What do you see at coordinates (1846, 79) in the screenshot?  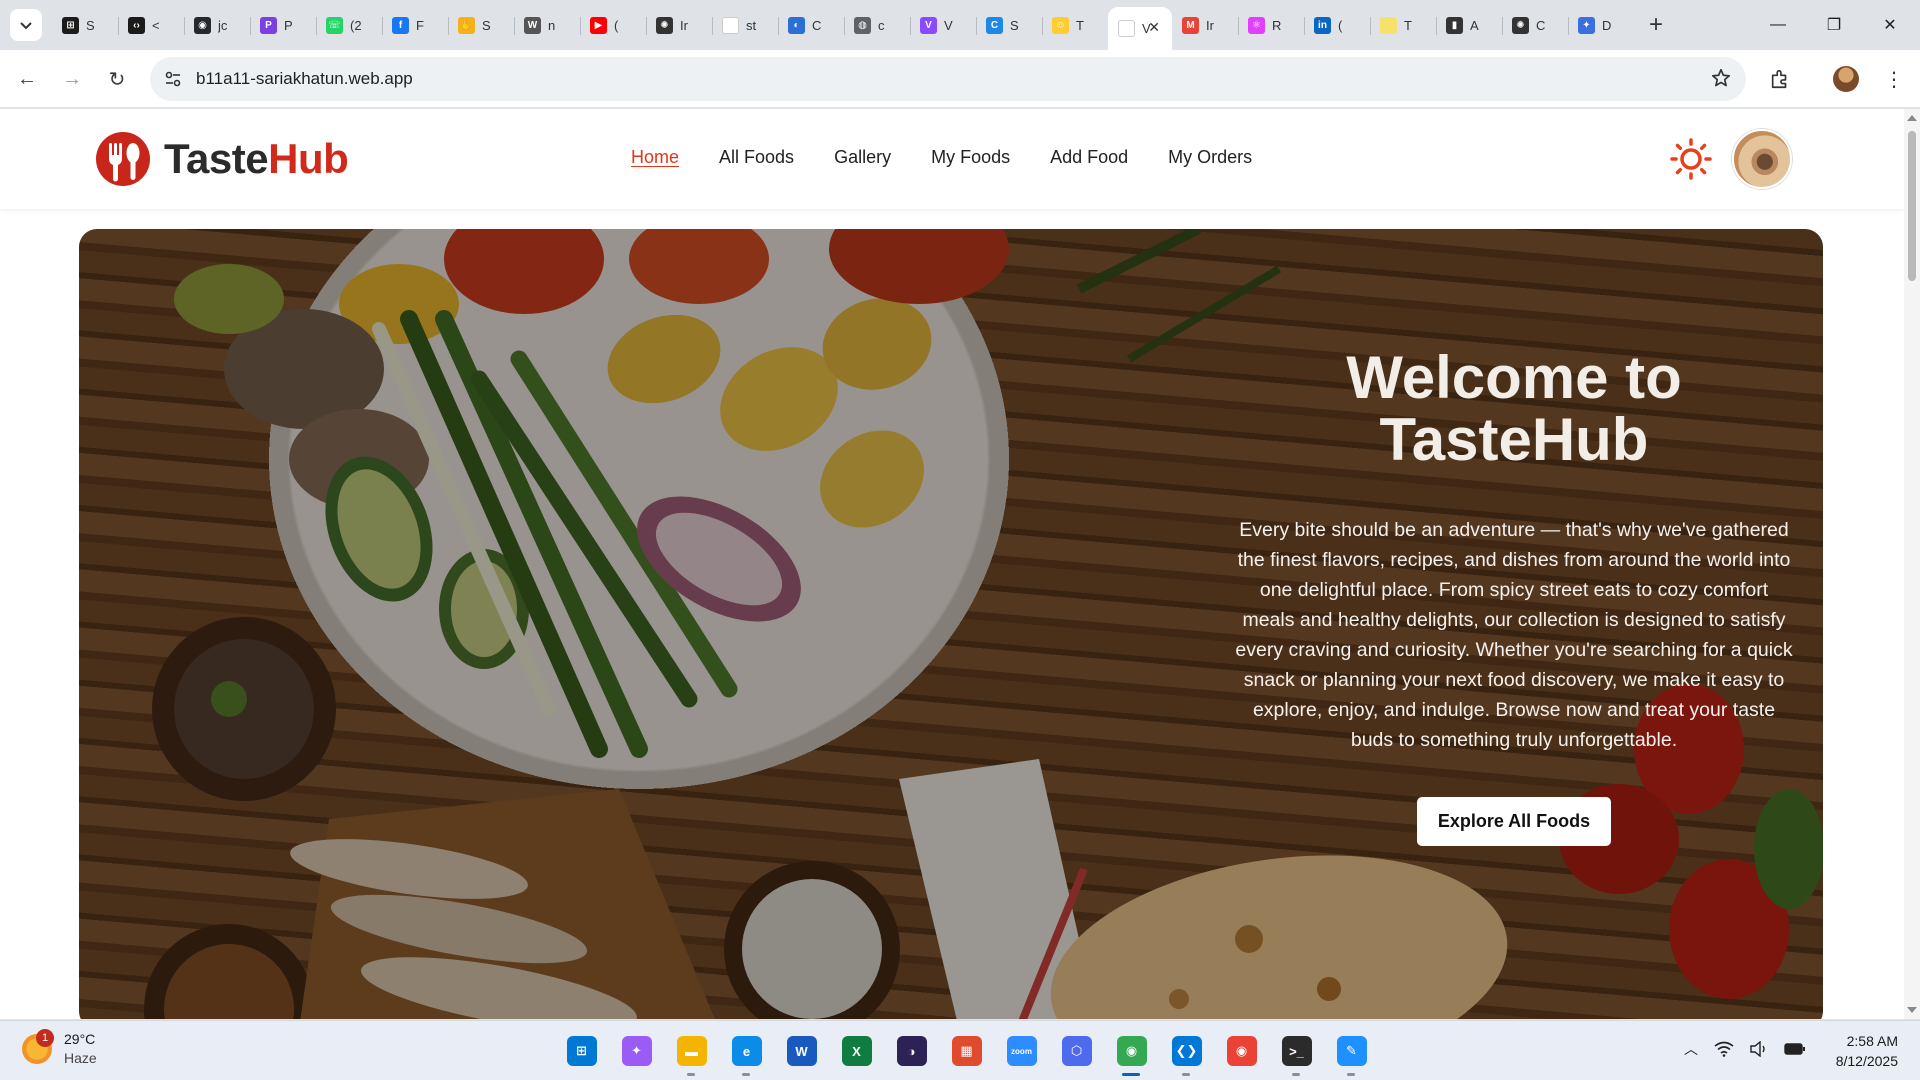 I see `profile-button` at bounding box center [1846, 79].